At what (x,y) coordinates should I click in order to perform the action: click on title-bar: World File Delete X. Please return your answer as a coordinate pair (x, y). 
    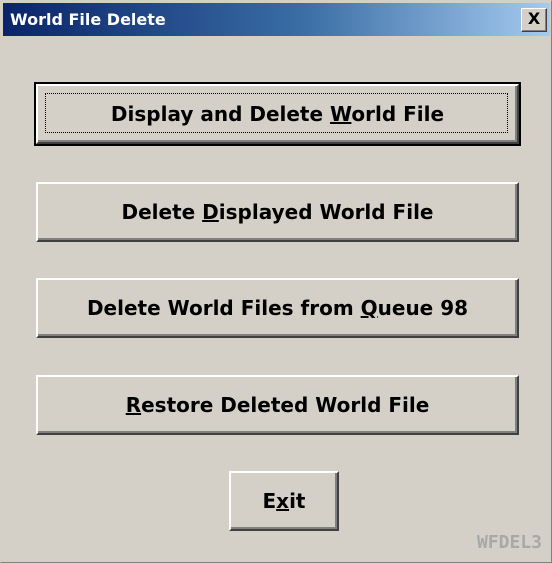
    Looking at the image, I should click on (276, 19).